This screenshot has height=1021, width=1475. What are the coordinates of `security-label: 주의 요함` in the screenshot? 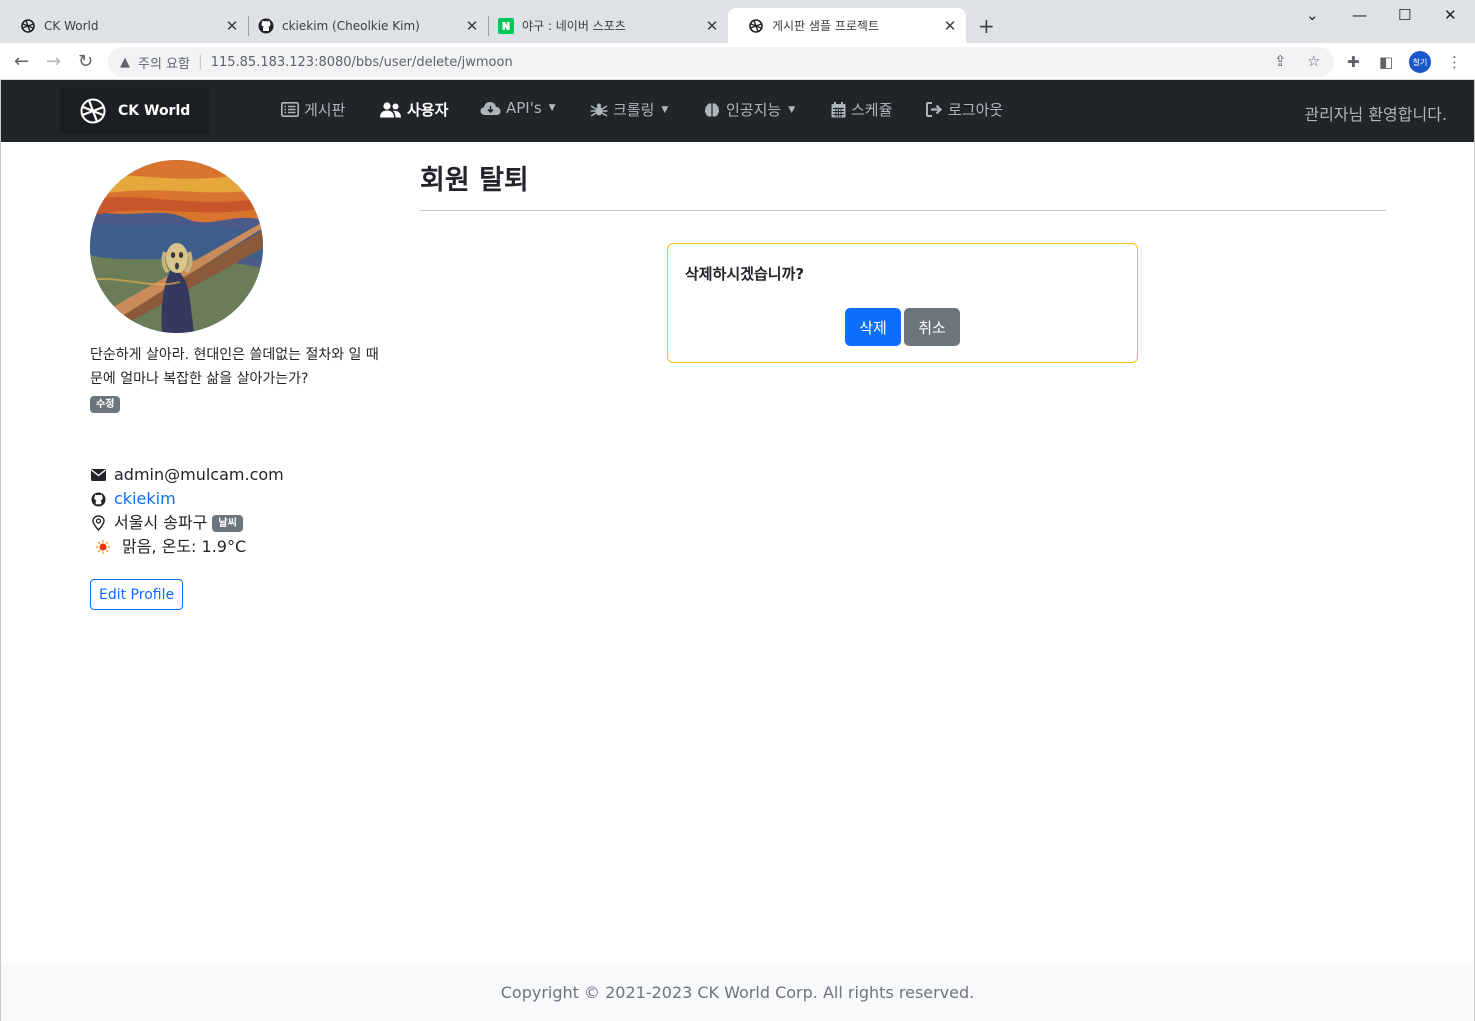 It's located at (164, 62).